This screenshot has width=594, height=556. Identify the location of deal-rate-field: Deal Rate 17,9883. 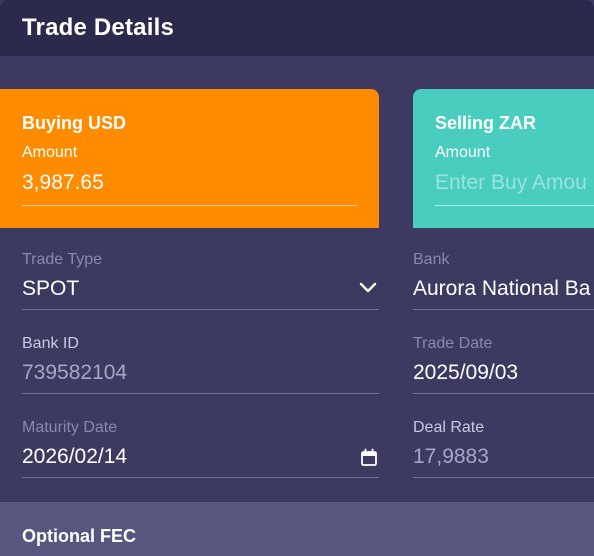
(503, 450).